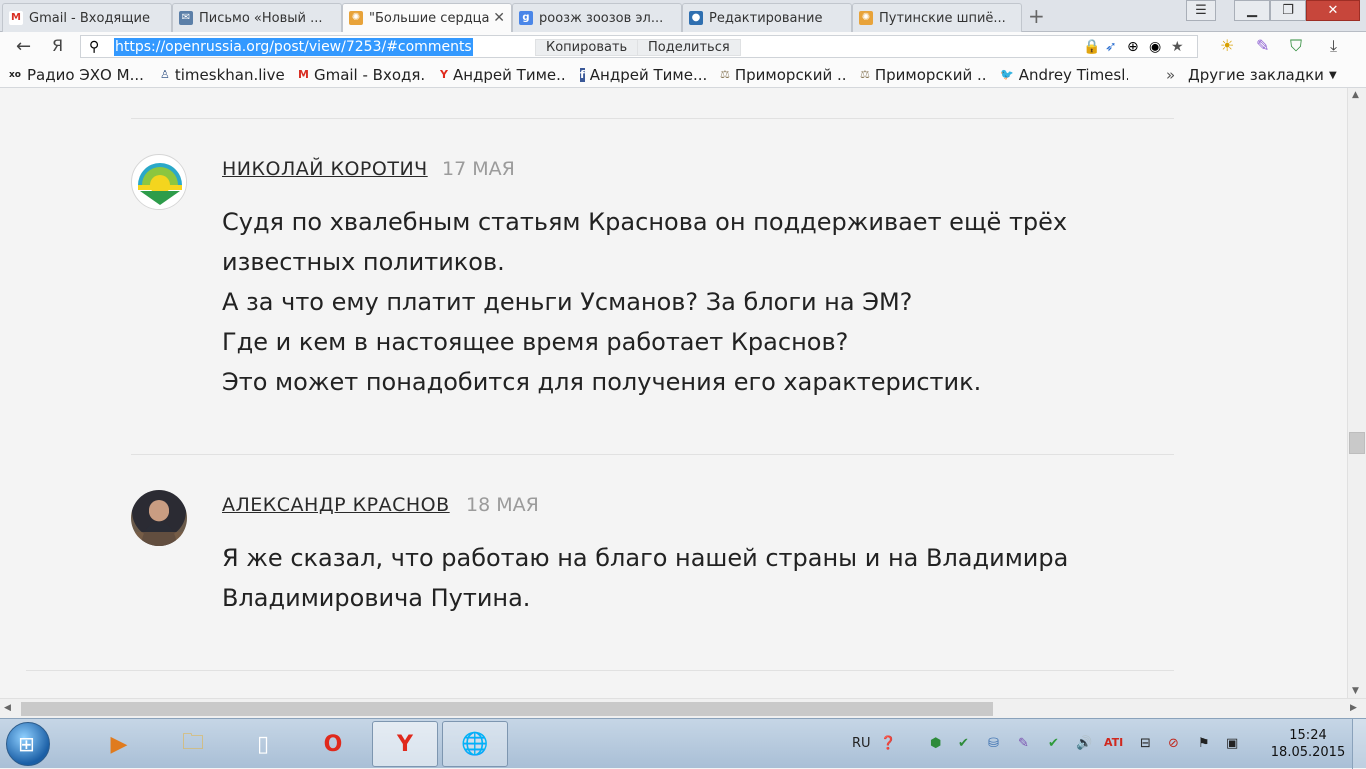 The image size is (1366, 769). What do you see at coordinates (1252, 10) in the screenshot?
I see `minimize-button: ▁` at bounding box center [1252, 10].